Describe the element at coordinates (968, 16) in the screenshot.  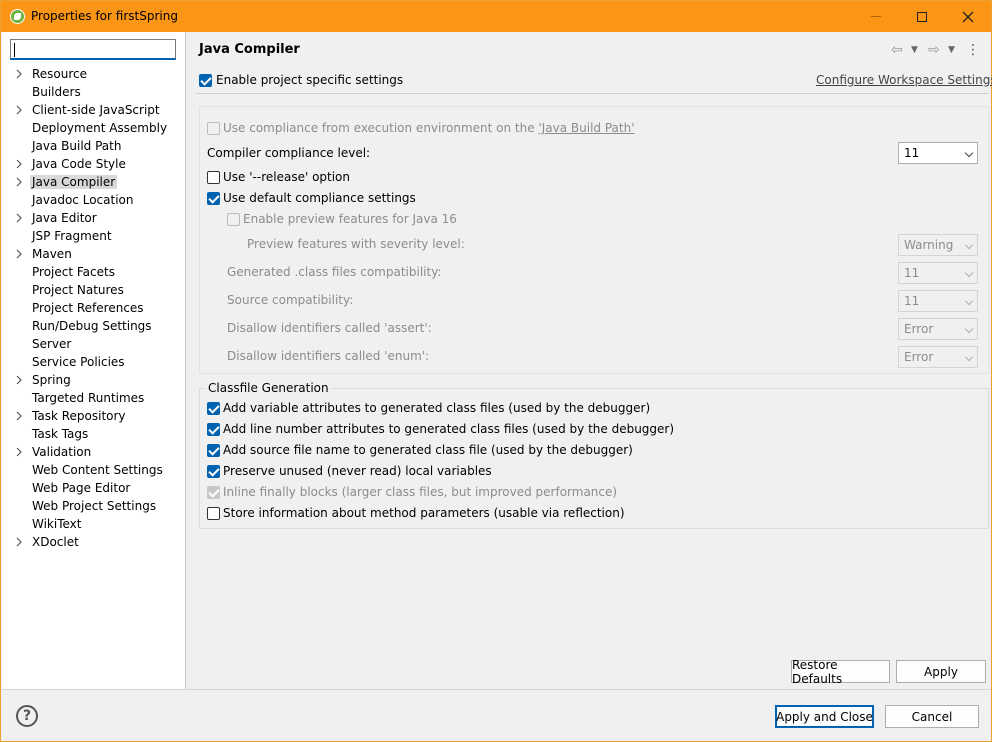
I see `close-button` at that location.